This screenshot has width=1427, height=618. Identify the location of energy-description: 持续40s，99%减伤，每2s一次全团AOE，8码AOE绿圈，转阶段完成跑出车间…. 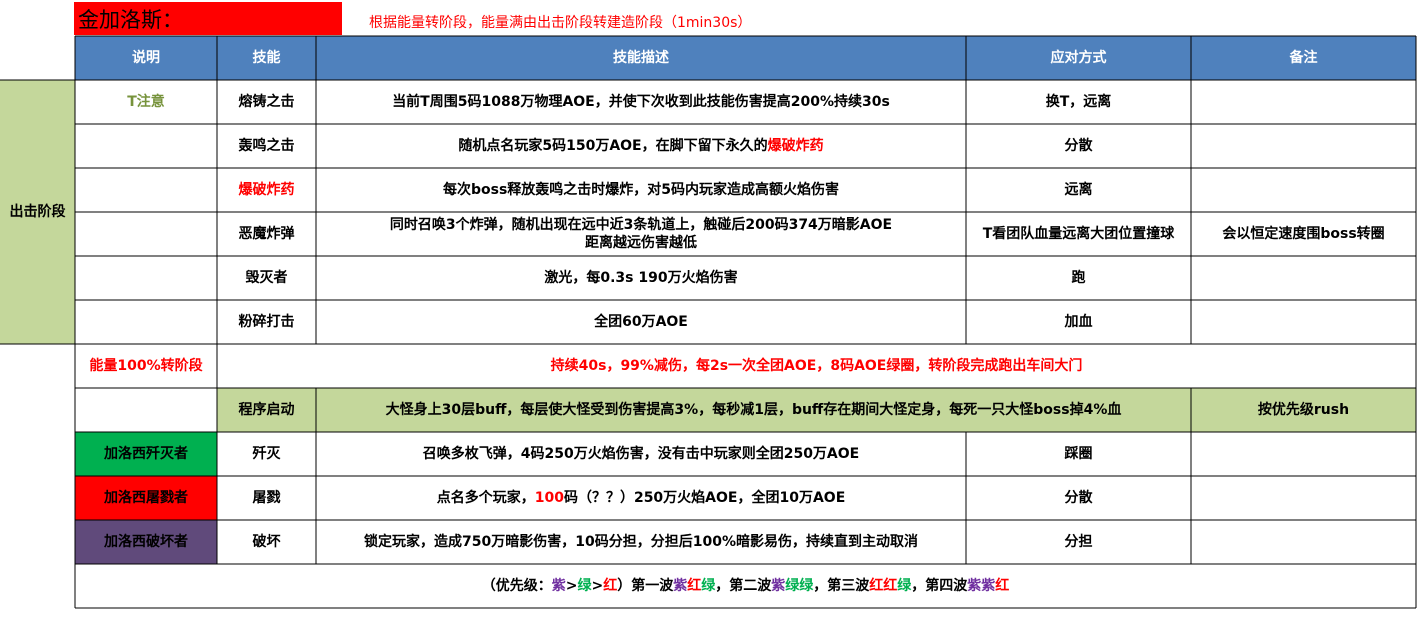
(816, 366).